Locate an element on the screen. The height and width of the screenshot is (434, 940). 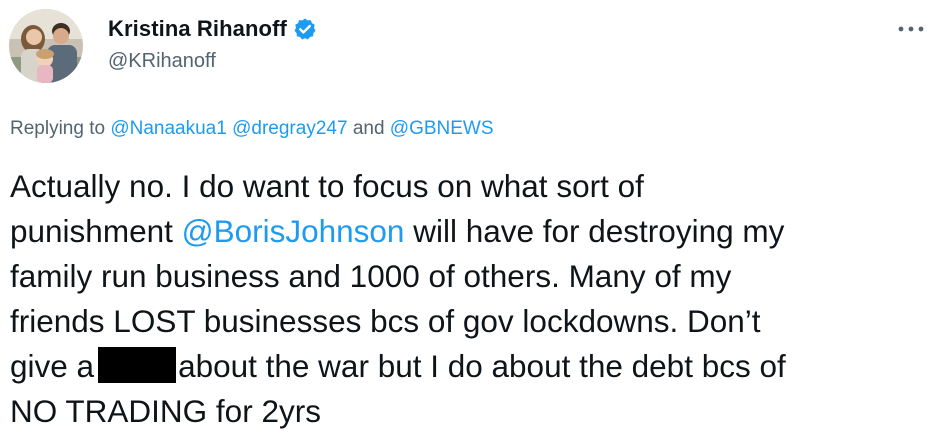
mention-link: @BorisJohnson is located at coordinates (293, 231).